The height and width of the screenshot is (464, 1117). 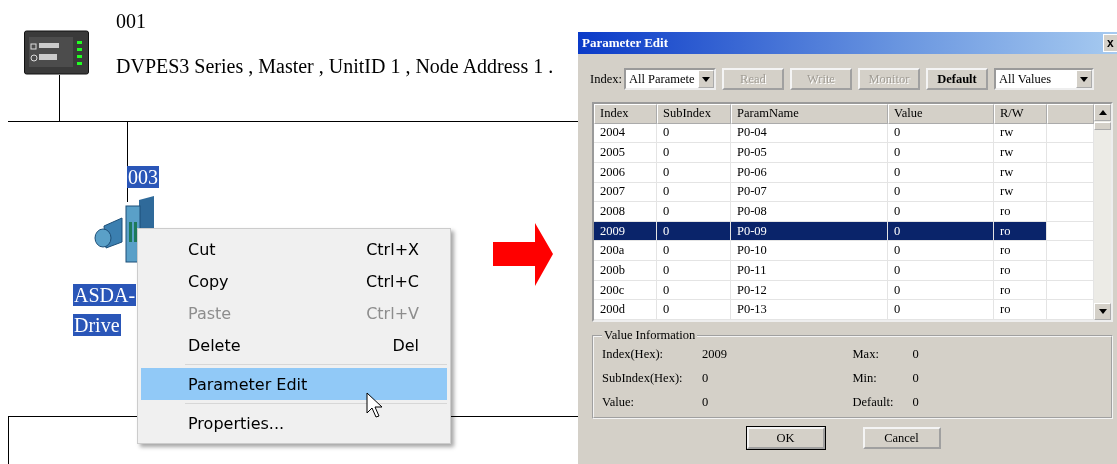 I want to click on table-cell: 2008, so click(x=625, y=212).